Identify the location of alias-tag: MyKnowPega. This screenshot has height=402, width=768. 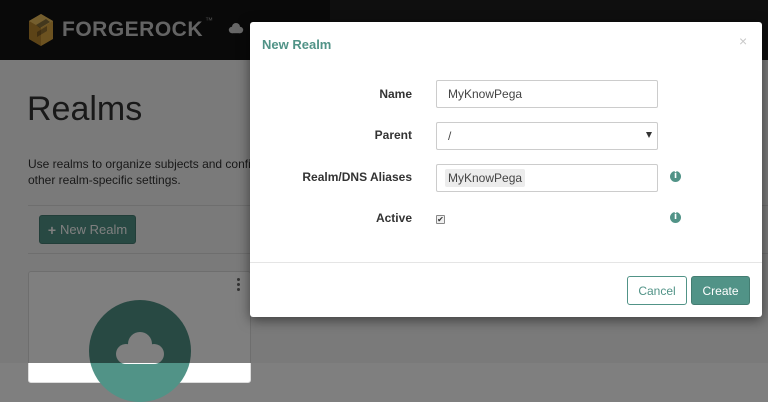
(485, 178).